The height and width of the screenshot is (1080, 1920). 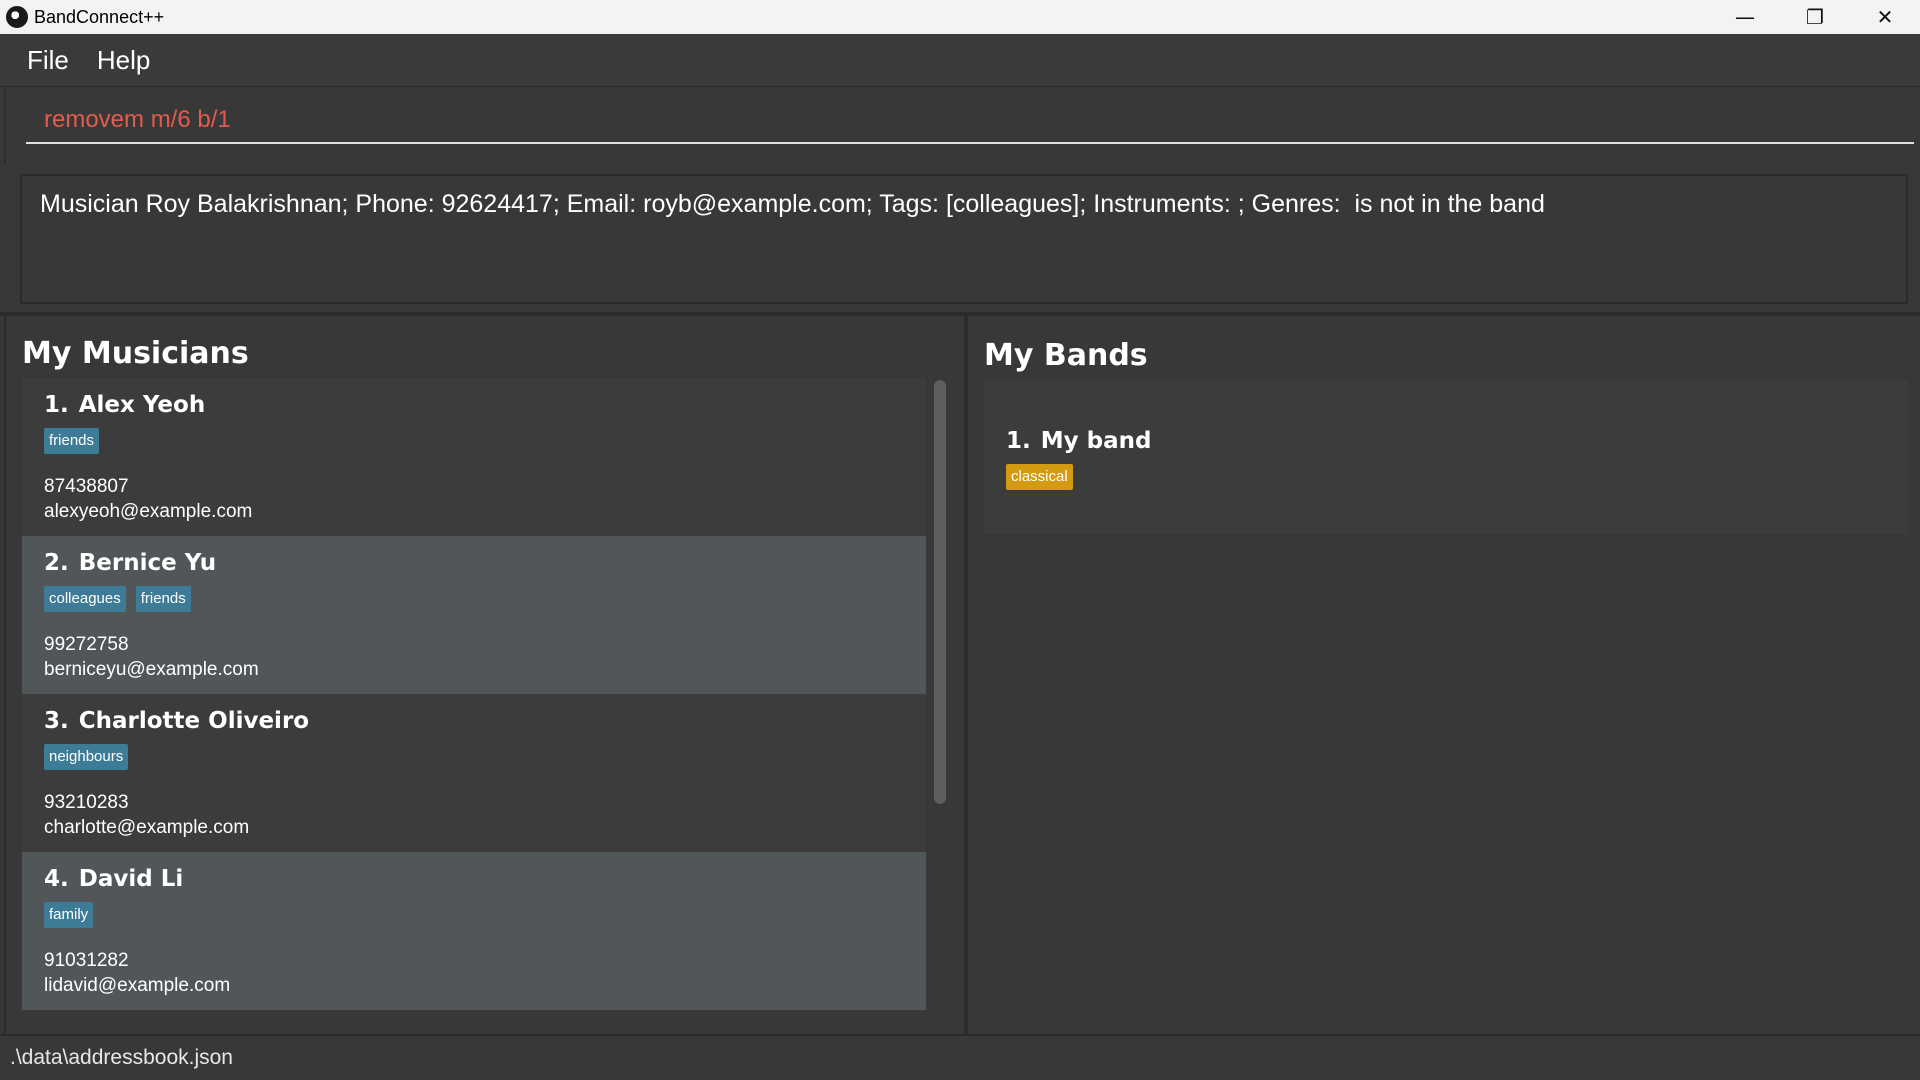 What do you see at coordinates (940, 592) in the screenshot?
I see `scrollbar-thumb` at bounding box center [940, 592].